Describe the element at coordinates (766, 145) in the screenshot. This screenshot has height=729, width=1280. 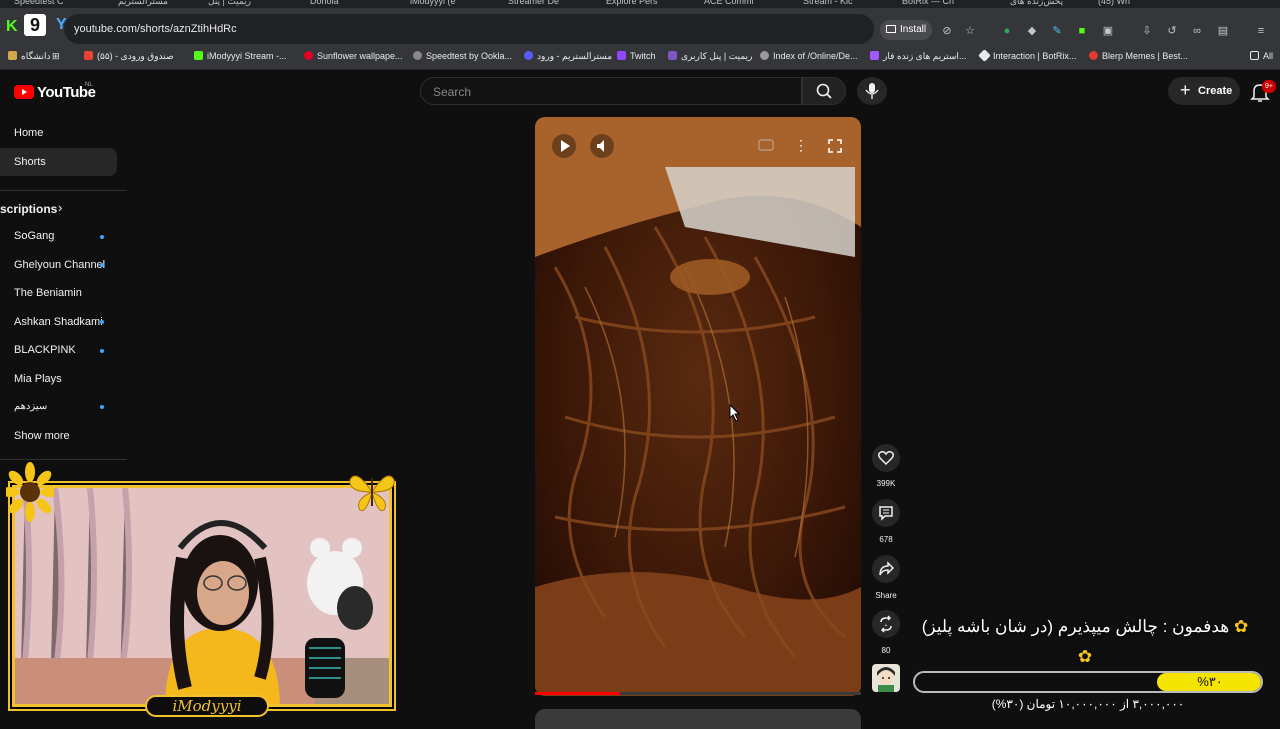
I see `captions-icon` at that location.